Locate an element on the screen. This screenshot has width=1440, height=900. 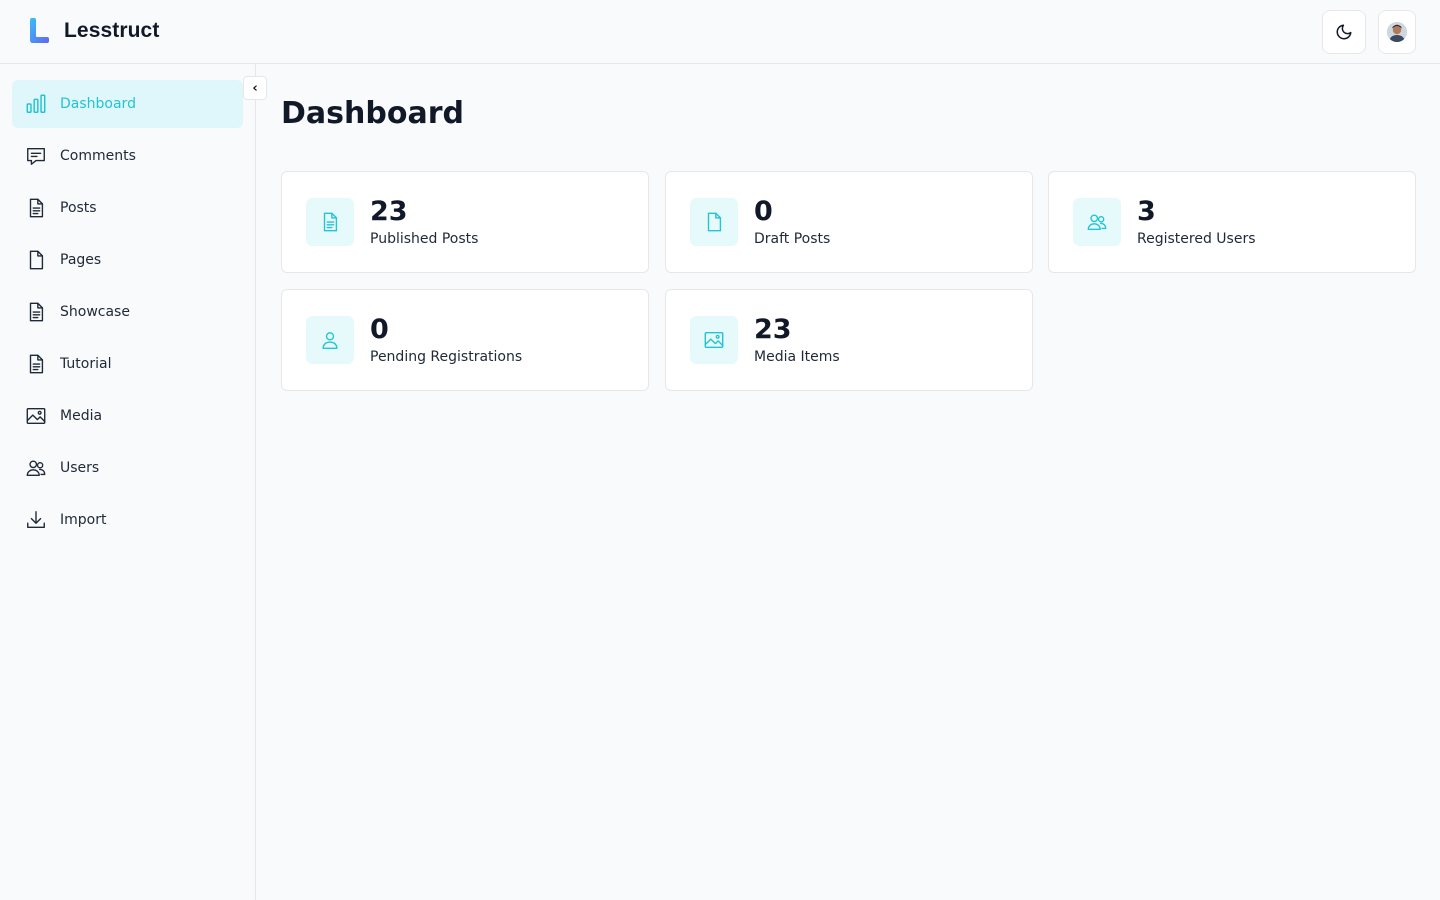
sidebar-item-pages: Pages is located at coordinates (127, 260).